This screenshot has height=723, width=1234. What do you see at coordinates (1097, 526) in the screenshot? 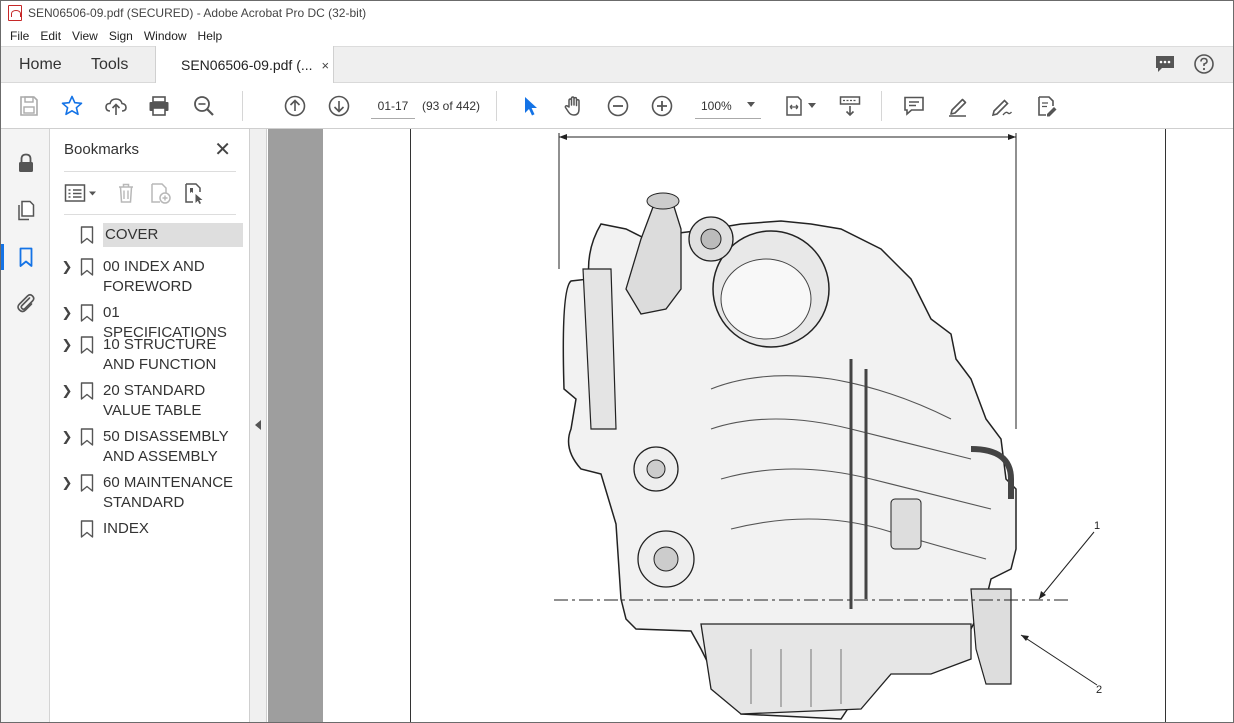
I see `callout-number: 1` at bounding box center [1097, 526].